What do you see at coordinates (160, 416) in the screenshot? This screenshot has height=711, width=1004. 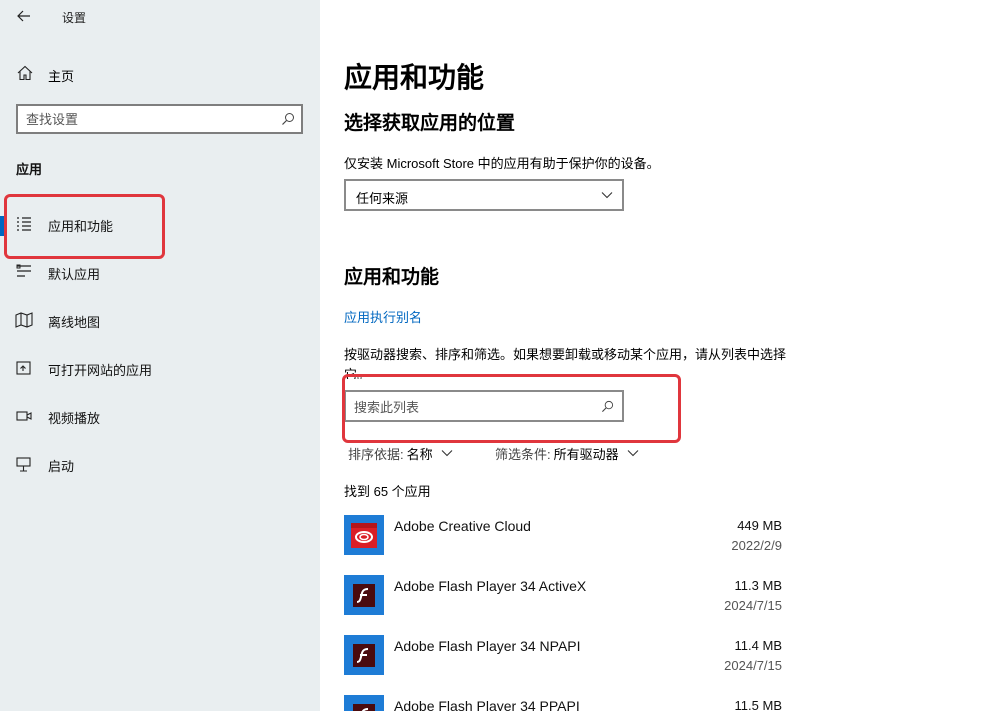 I see `sidebar-item-video-playback: 视频播放` at bounding box center [160, 416].